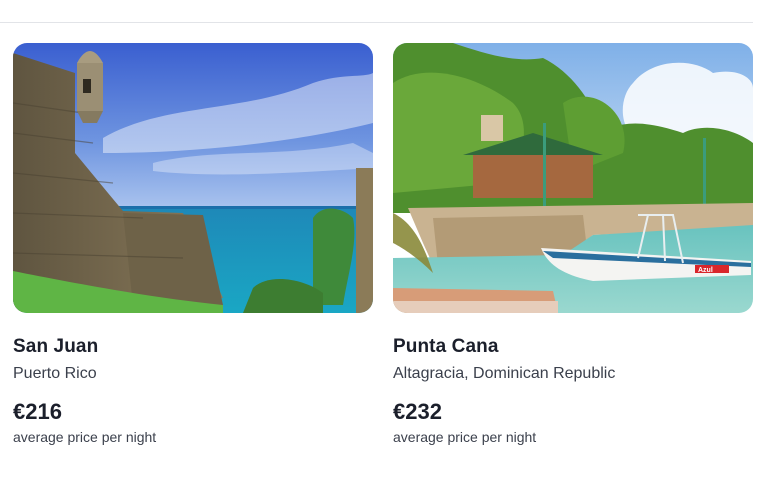  Describe the element at coordinates (376, 22) in the screenshot. I see `top-divider` at that location.